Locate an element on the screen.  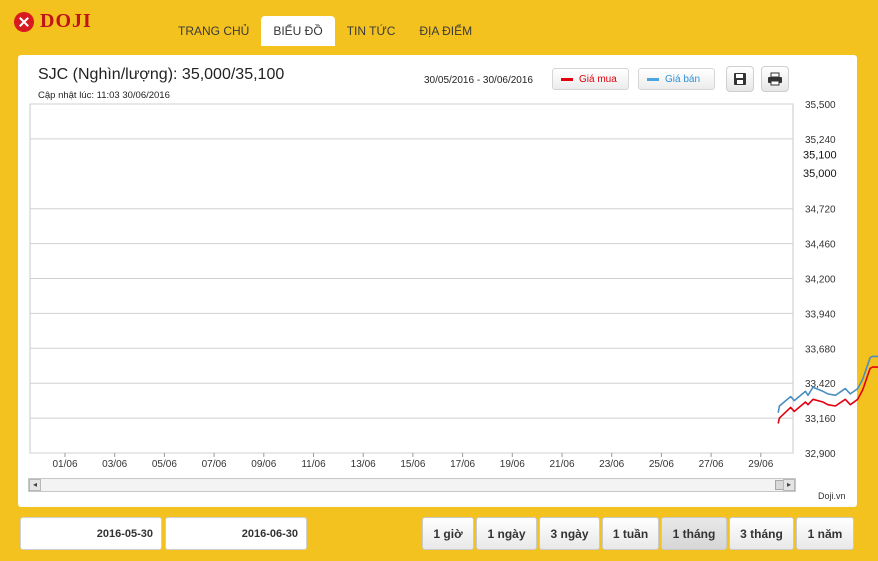
x-tick-label: 11/06 is located at coordinates (313, 464).